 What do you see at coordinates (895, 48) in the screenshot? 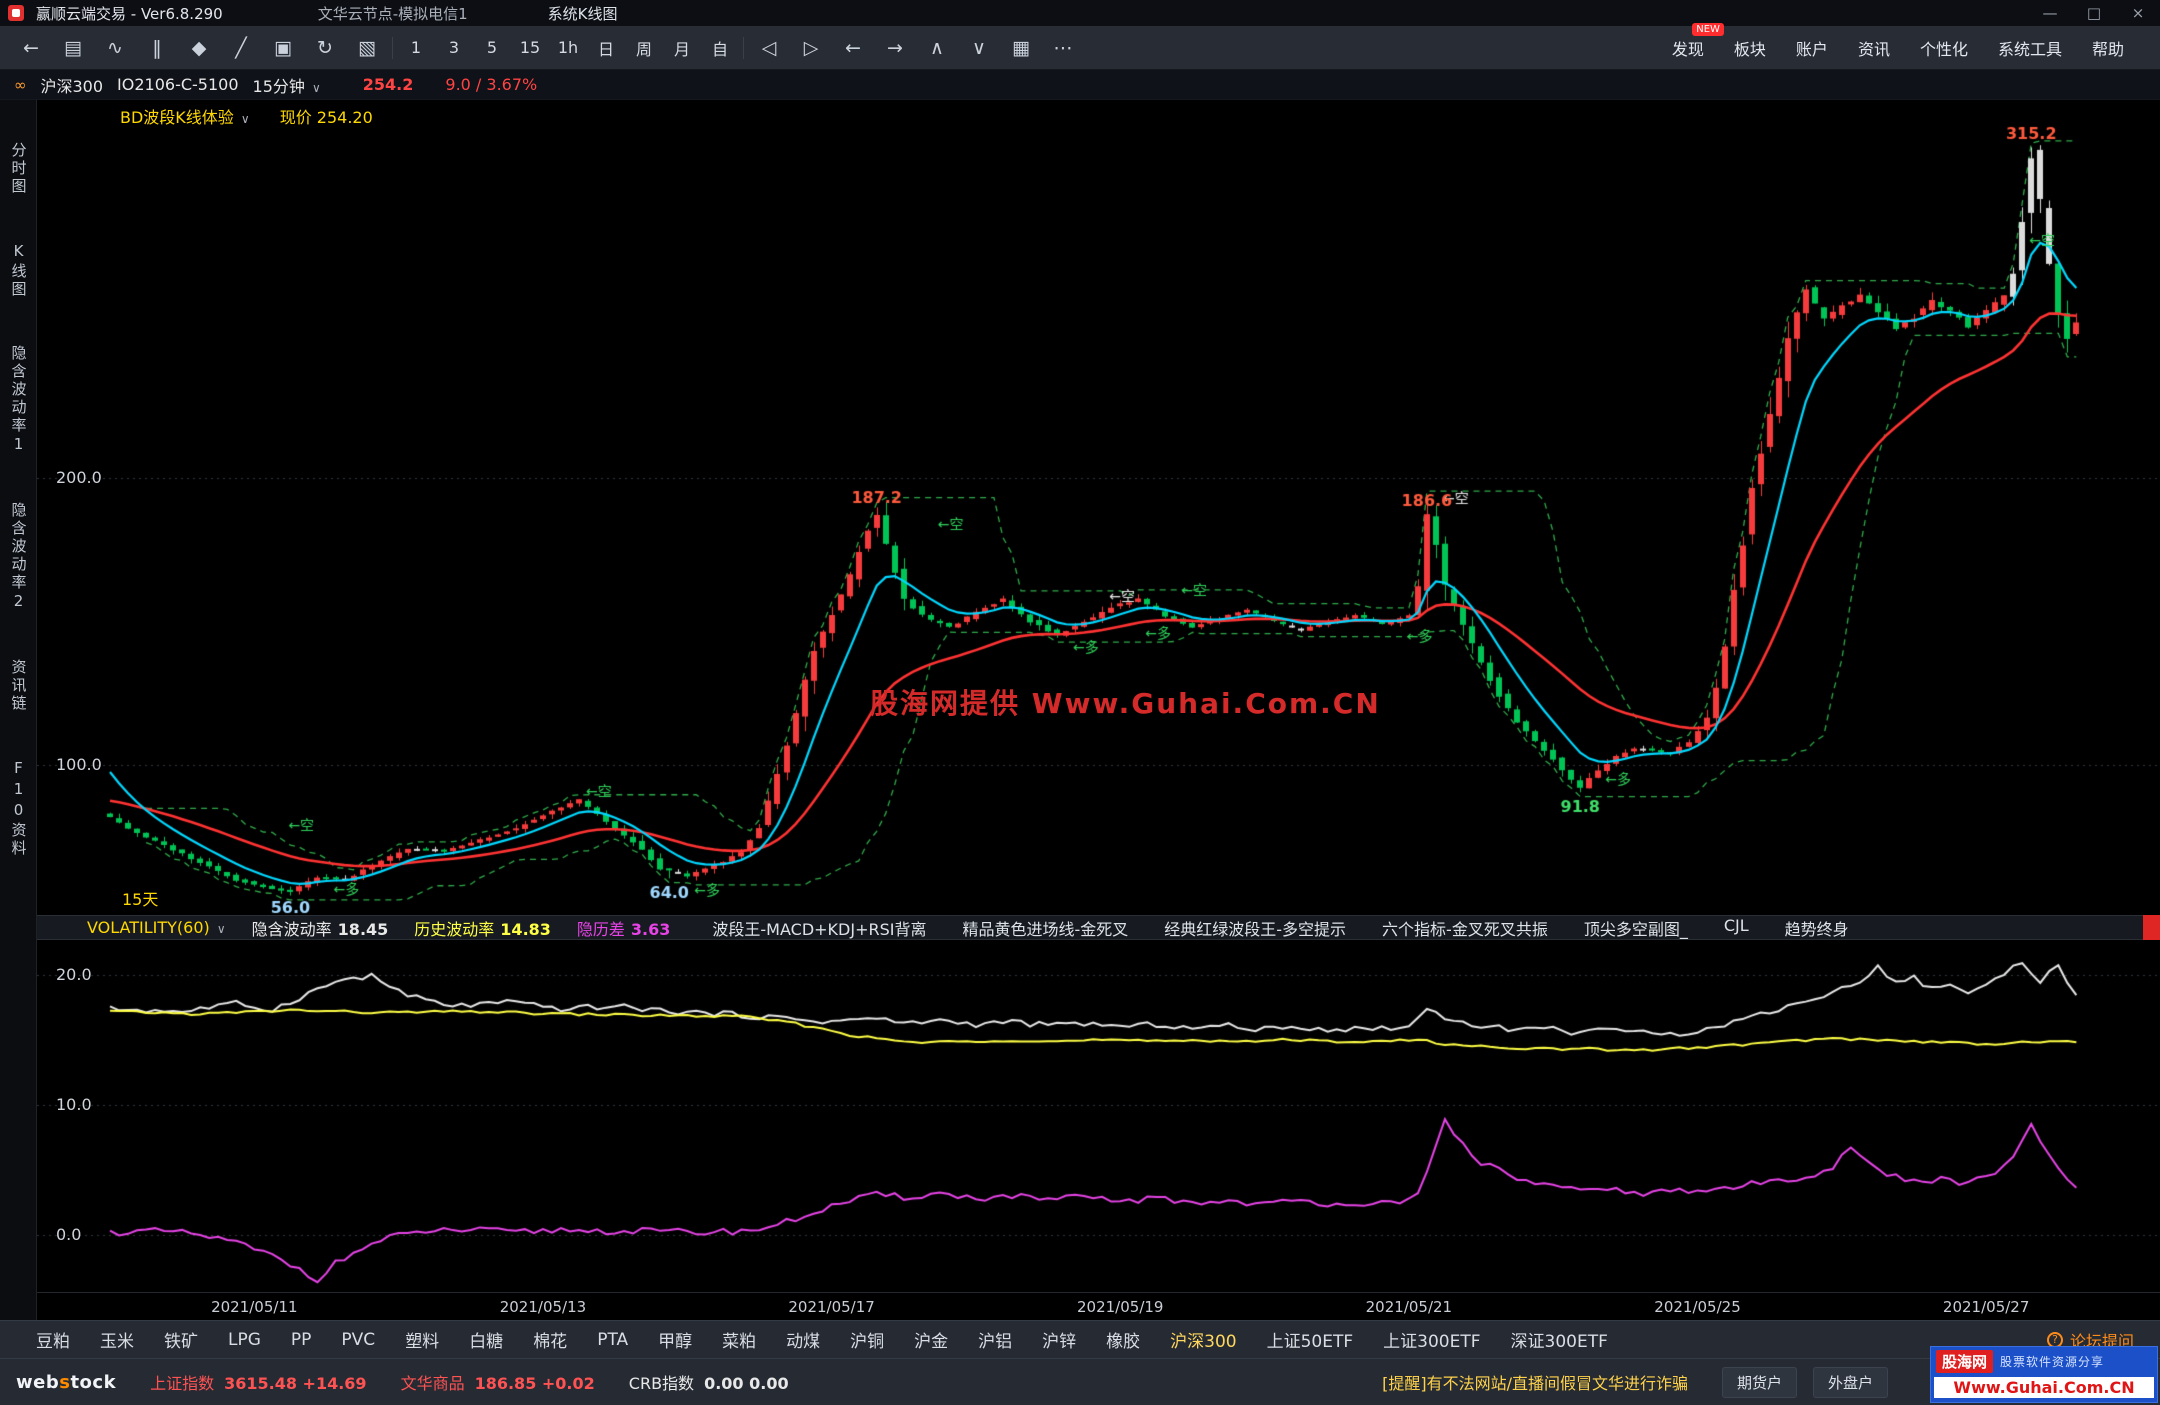
I see `next-bar-icon: →` at bounding box center [895, 48].